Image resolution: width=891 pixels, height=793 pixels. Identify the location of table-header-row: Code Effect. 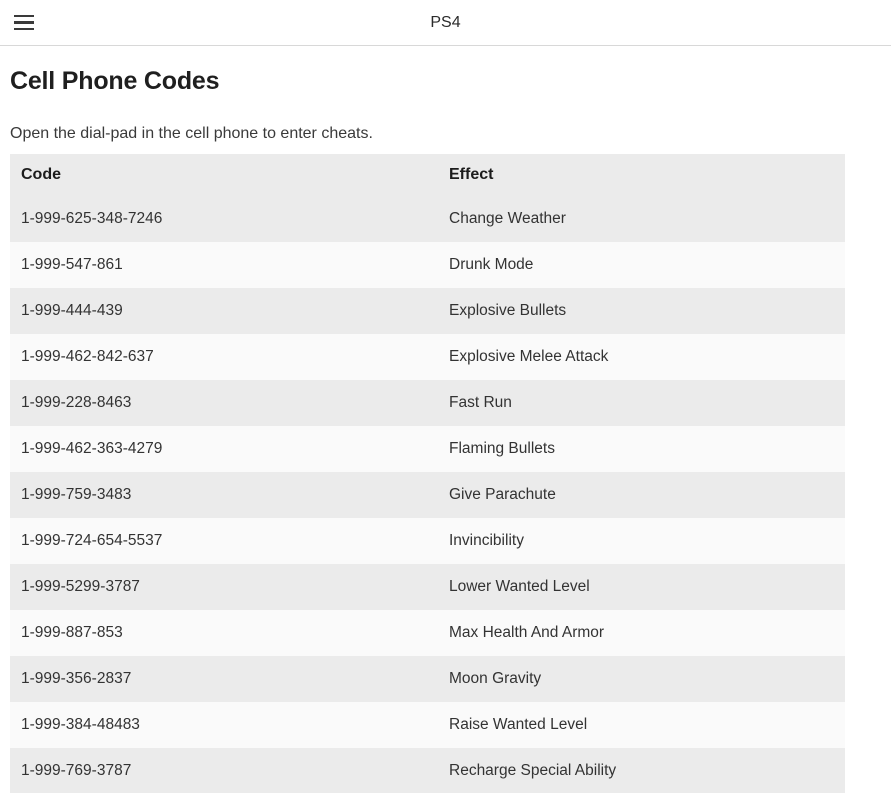
(427, 175).